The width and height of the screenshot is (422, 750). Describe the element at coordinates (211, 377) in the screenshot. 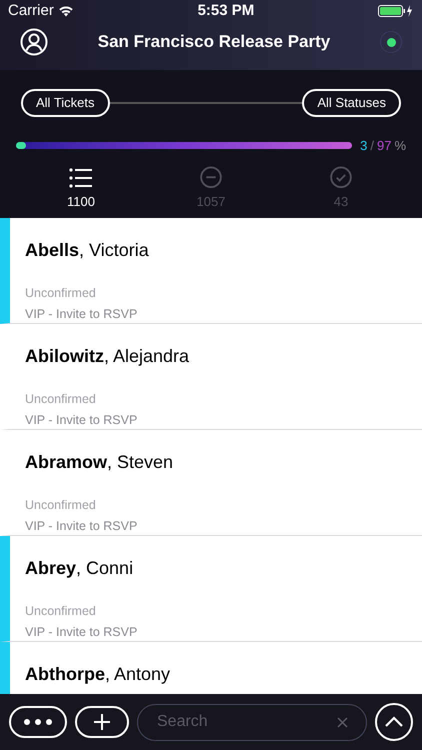

I see `guest-row: Abilowitz, Alejandra Unconfirmed VIP - Invite to RSVP` at that location.